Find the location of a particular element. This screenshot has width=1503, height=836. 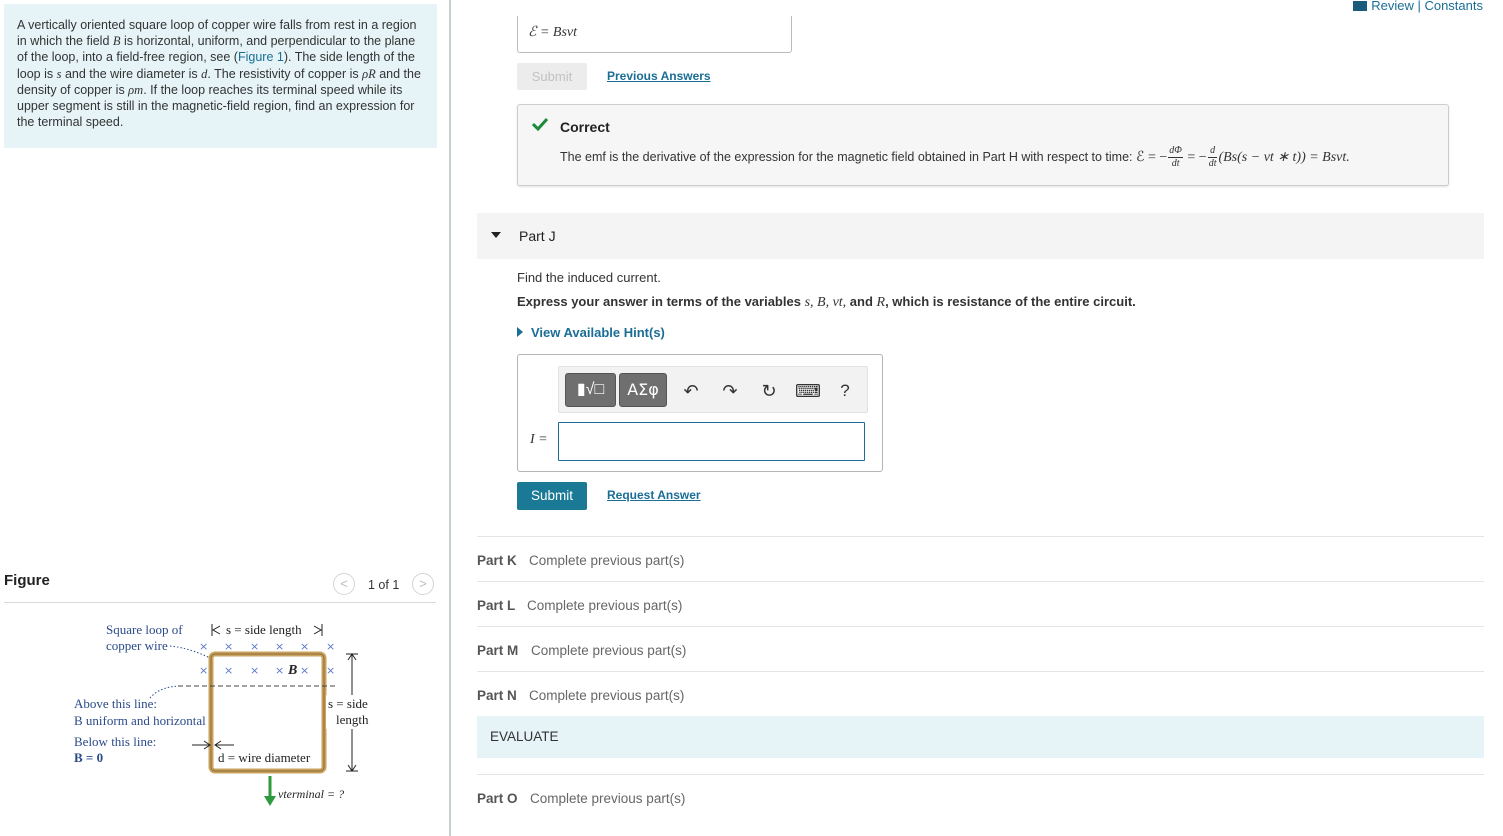

caret-down-icon is located at coordinates (496, 235).